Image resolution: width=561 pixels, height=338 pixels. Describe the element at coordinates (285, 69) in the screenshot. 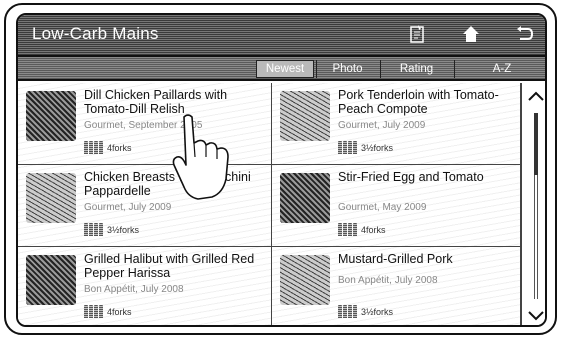

I see `tab-newest: Newest` at that location.